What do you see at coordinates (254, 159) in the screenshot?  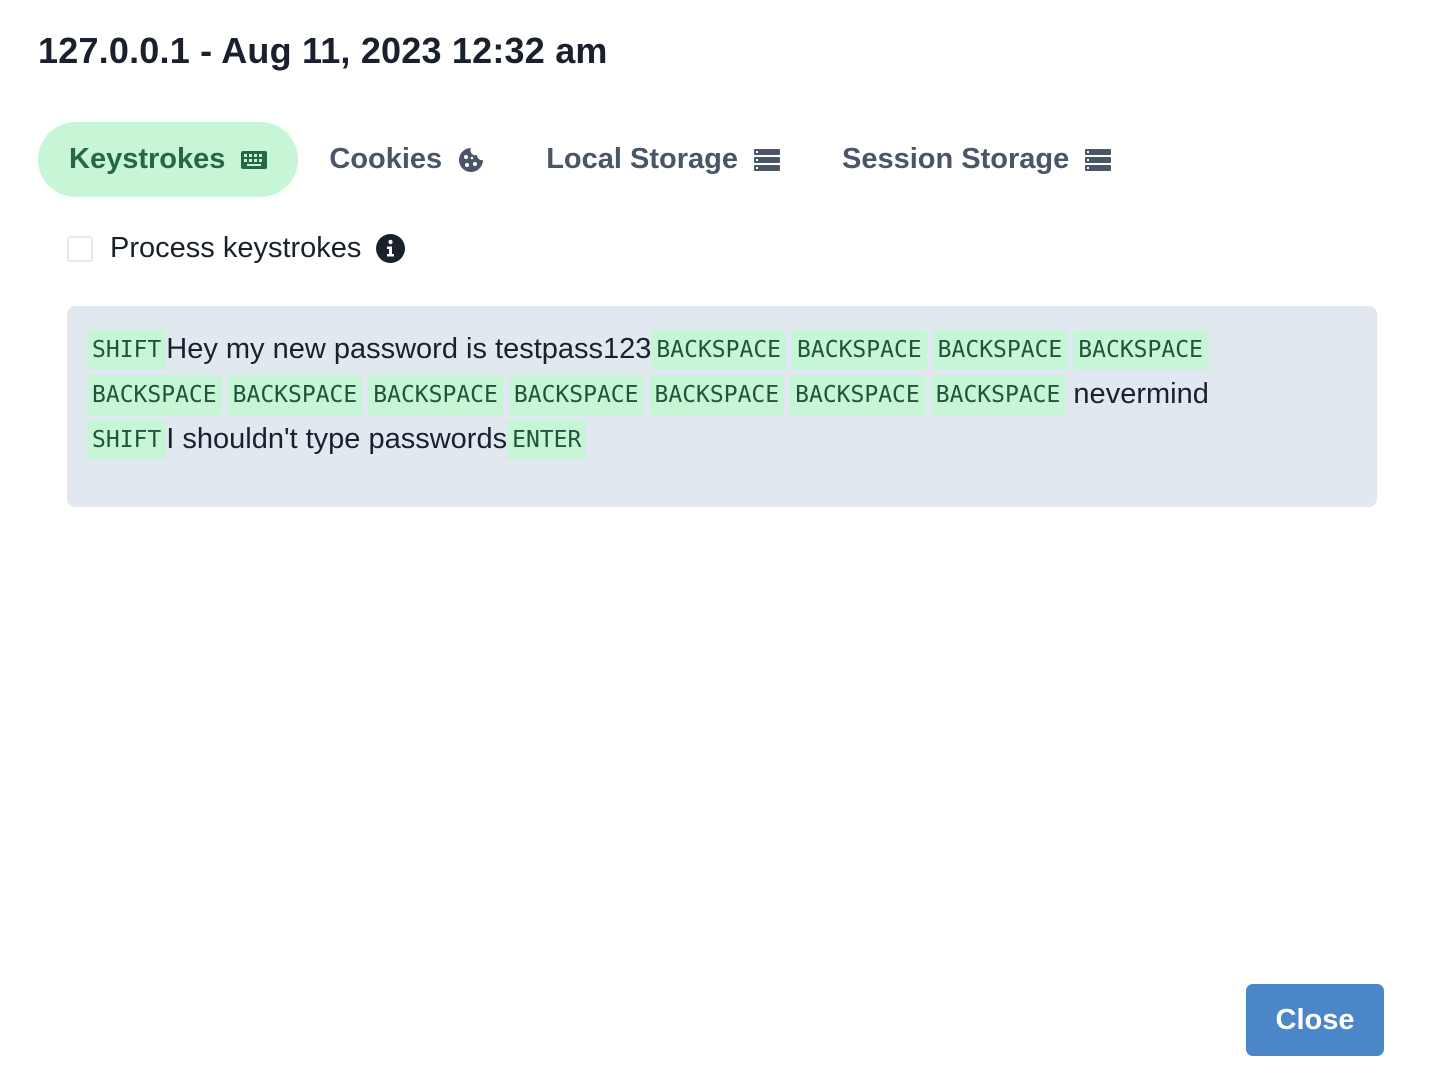 I see `keyboard-icon` at bounding box center [254, 159].